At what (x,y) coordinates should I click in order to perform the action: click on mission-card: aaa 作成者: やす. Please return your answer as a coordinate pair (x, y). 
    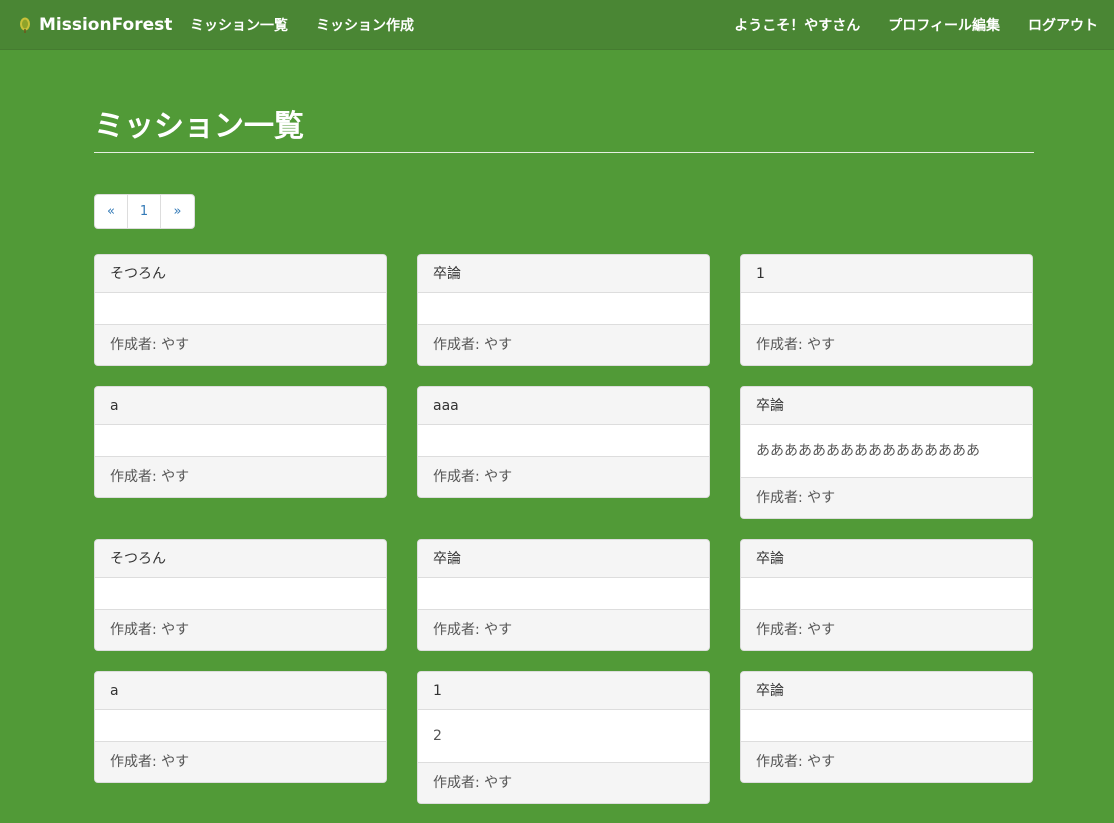
    Looking at the image, I should click on (563, 442).